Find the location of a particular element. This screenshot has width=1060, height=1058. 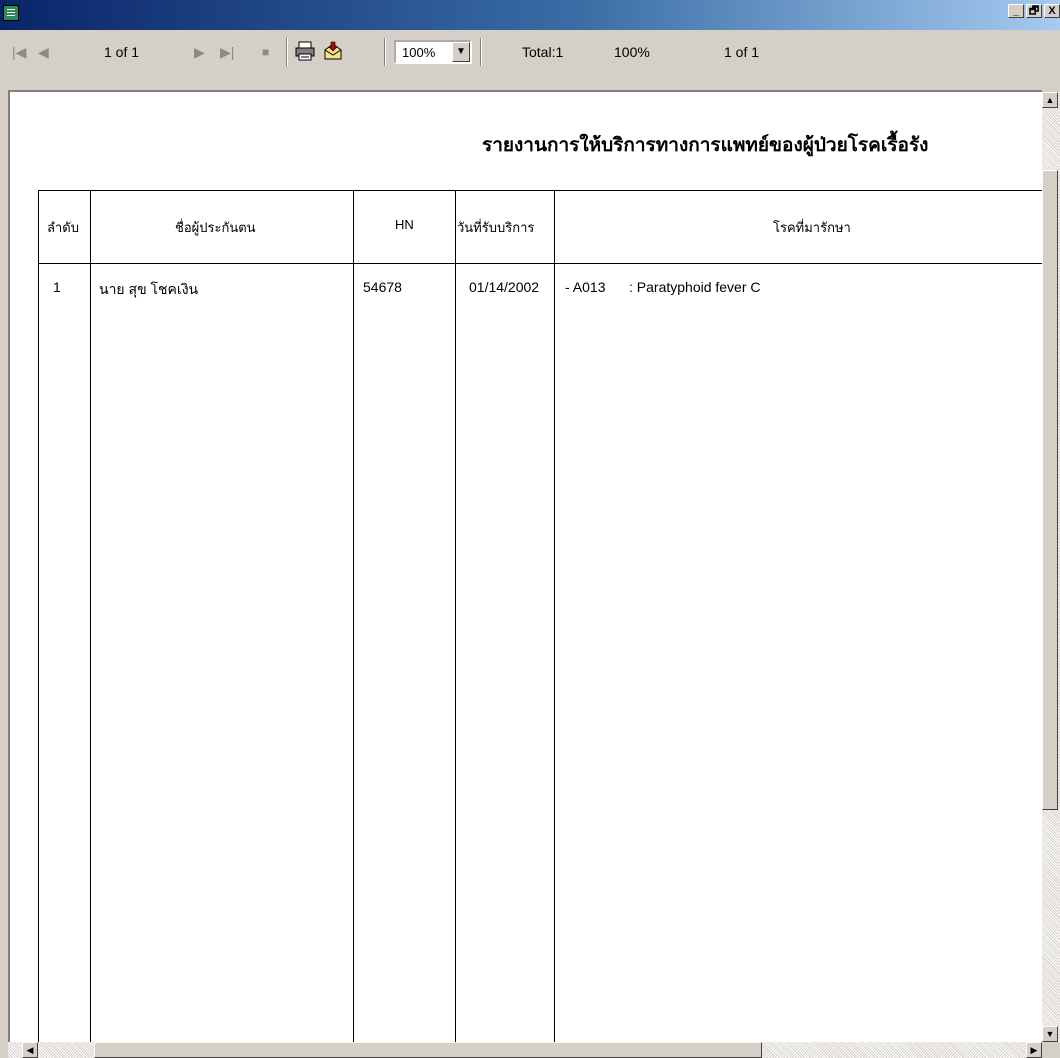

row-disease-code: - A013 is located at coordinates (585, 287).